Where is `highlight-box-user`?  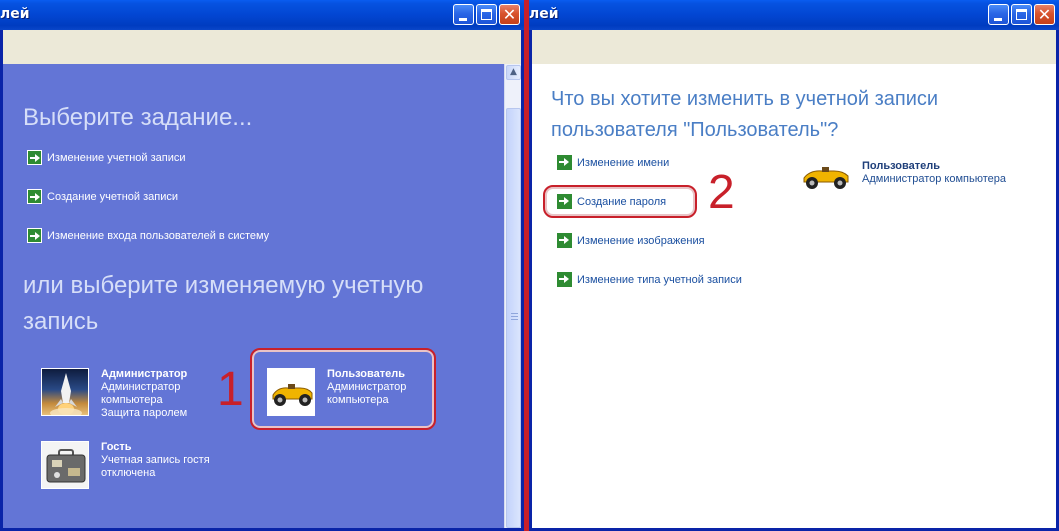
highlight-box-user is located at coordinates (343, 389).